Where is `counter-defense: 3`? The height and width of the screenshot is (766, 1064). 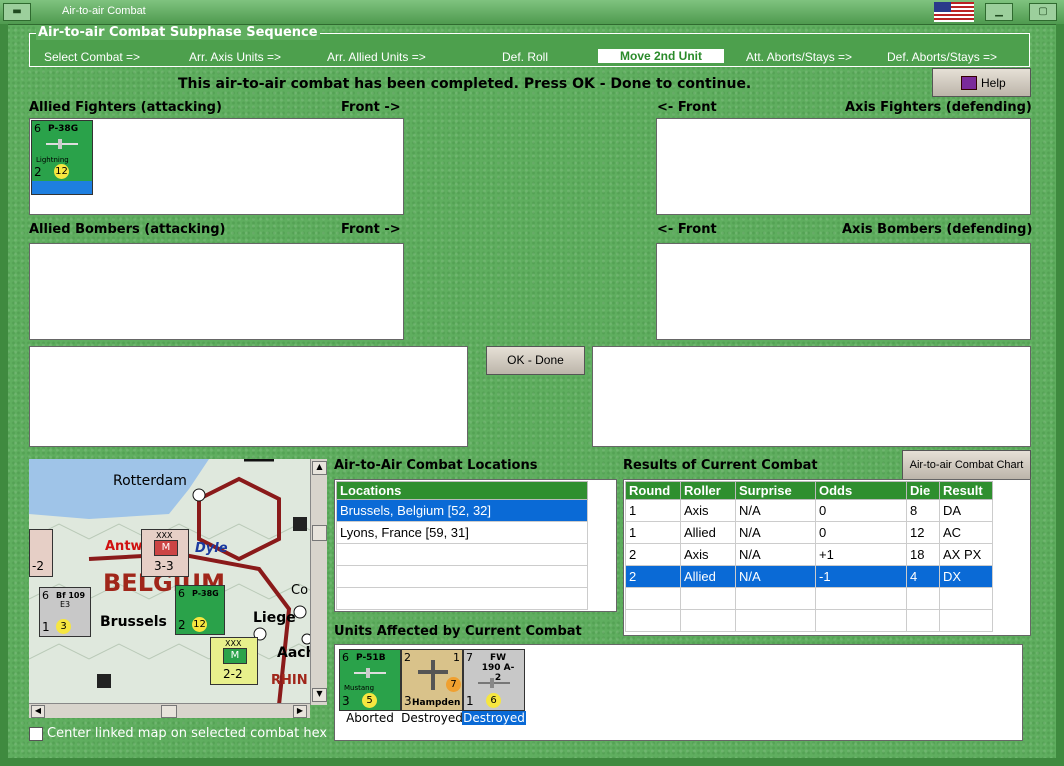
counter-defense: 3 is located at coordinates (346, 701).